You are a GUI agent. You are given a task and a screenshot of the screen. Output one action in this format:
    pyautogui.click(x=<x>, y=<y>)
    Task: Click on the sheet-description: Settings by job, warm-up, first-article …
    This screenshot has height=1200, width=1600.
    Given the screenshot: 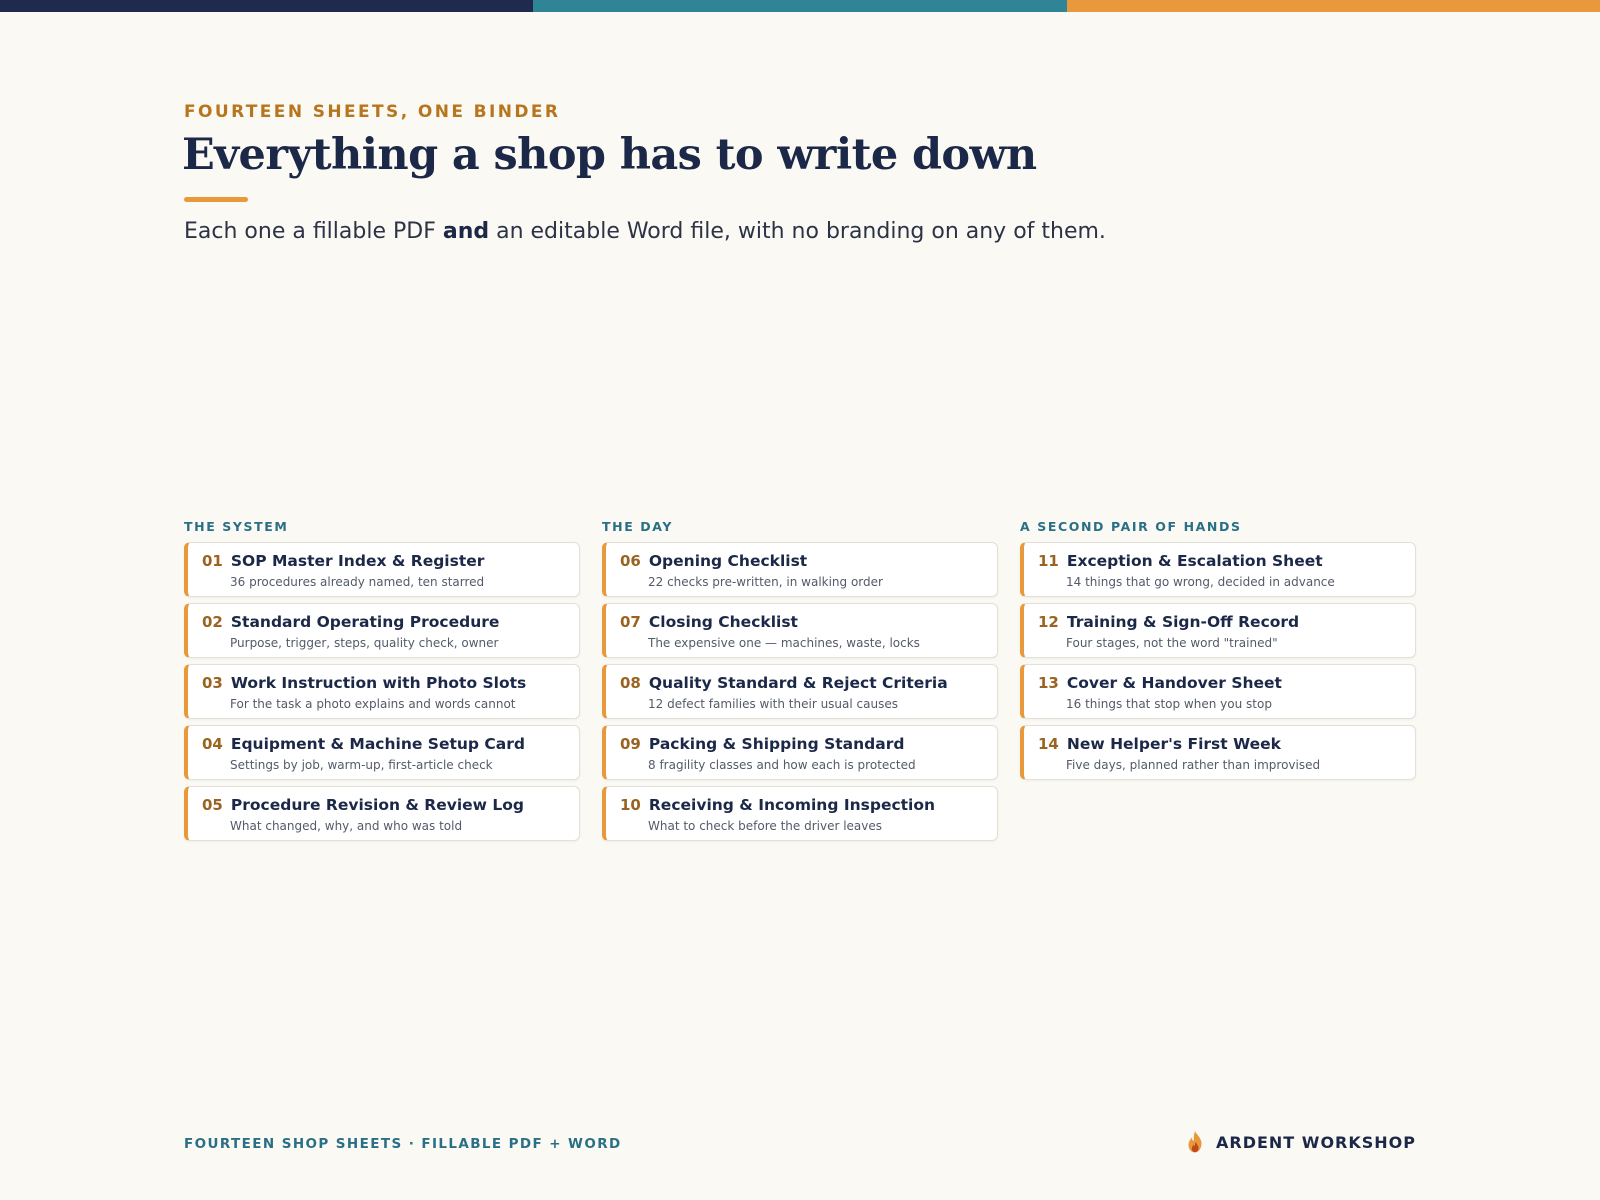 What is the action you would take?
    pyautogui.click(x=361, y=765)
    